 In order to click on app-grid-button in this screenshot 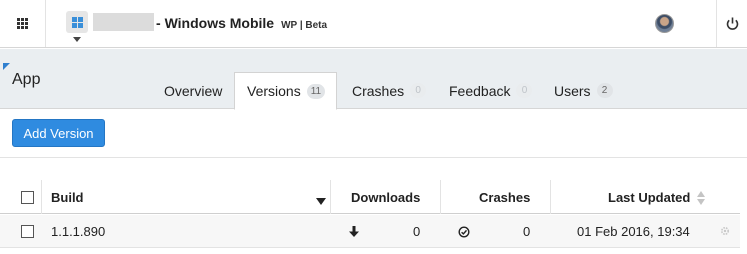, I will do `click(23, 23)`.